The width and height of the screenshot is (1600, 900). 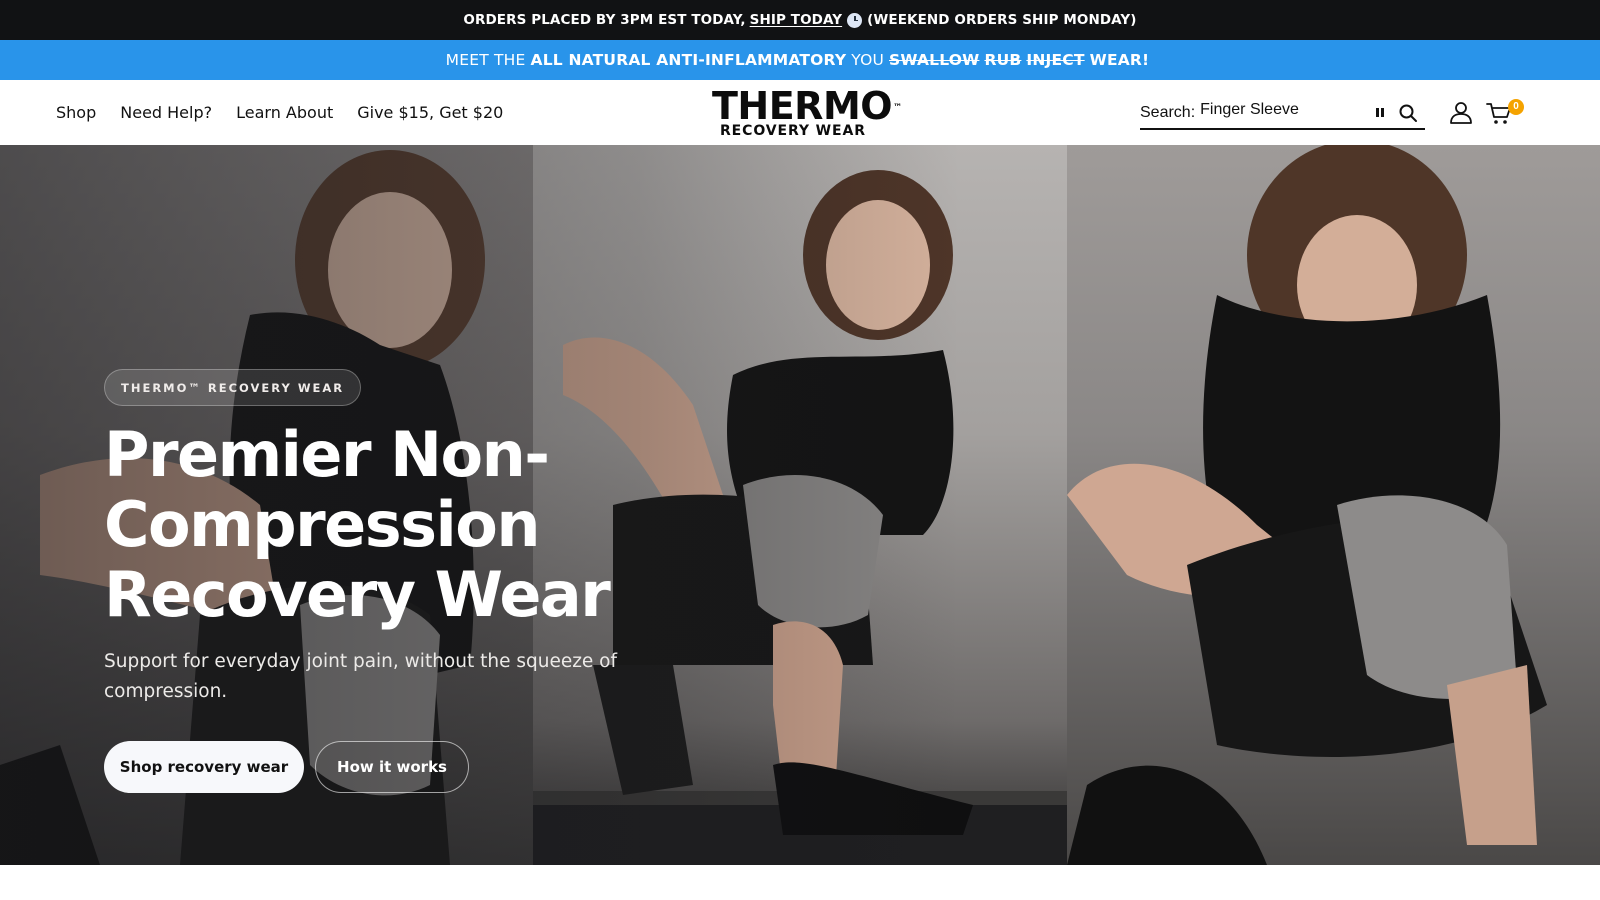 What do you see at coordinates (868, 60) in the screenshot?
I see `promo-mid: YOU` at bounding box center [868, 60].